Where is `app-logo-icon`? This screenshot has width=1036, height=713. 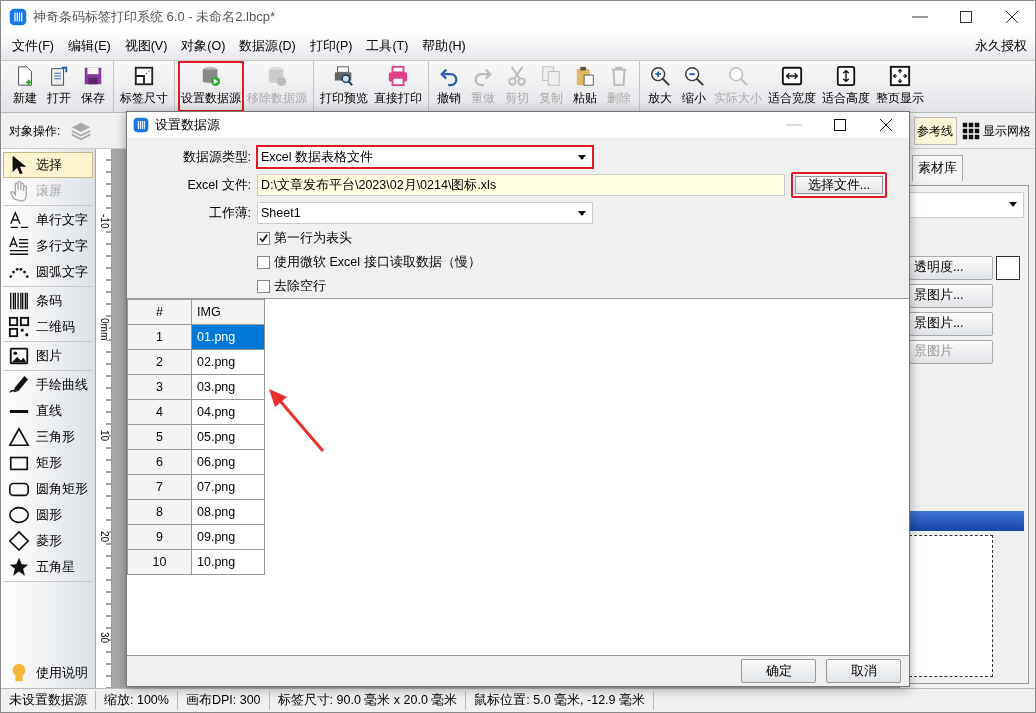
app-logo-icon is located at coordinates (18, 17).